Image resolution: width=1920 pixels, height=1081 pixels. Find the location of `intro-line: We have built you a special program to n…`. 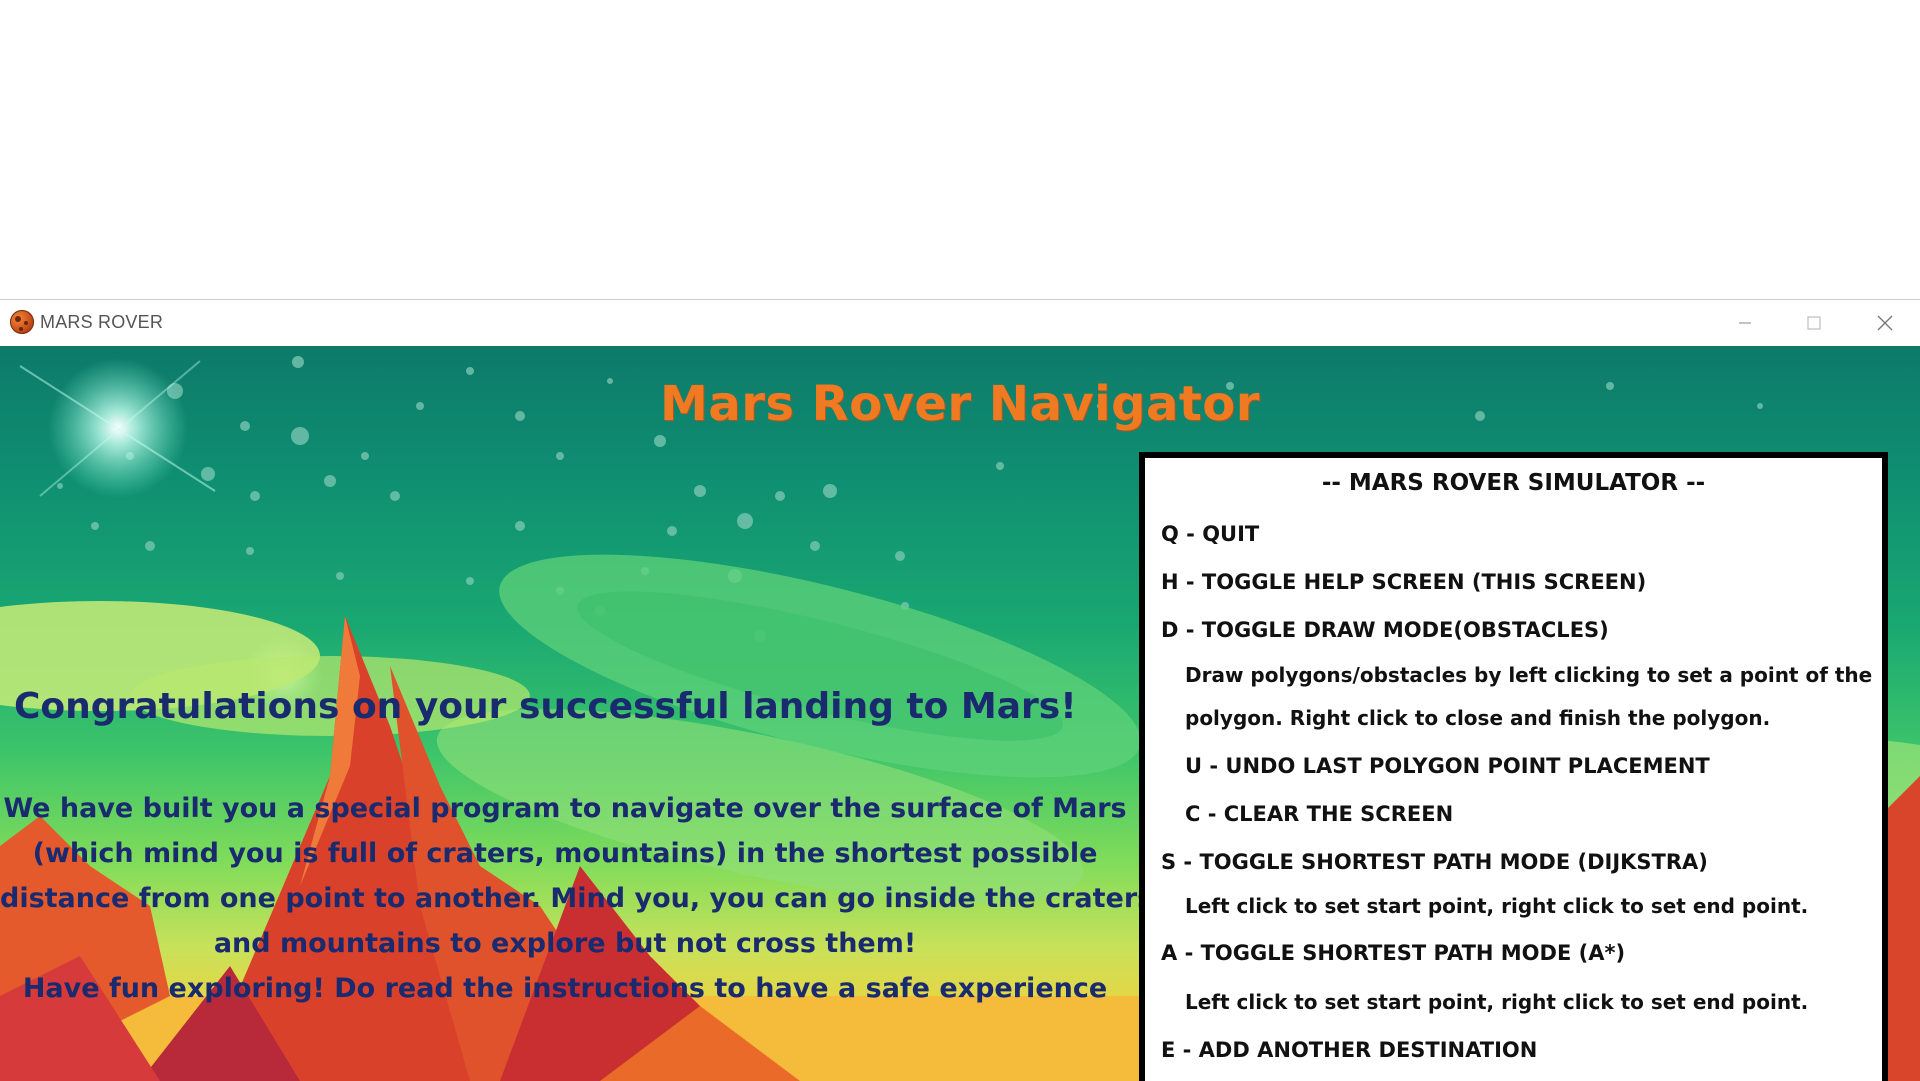

intro-line: We have built you a special program to n… is located at coordinates (565, 808).